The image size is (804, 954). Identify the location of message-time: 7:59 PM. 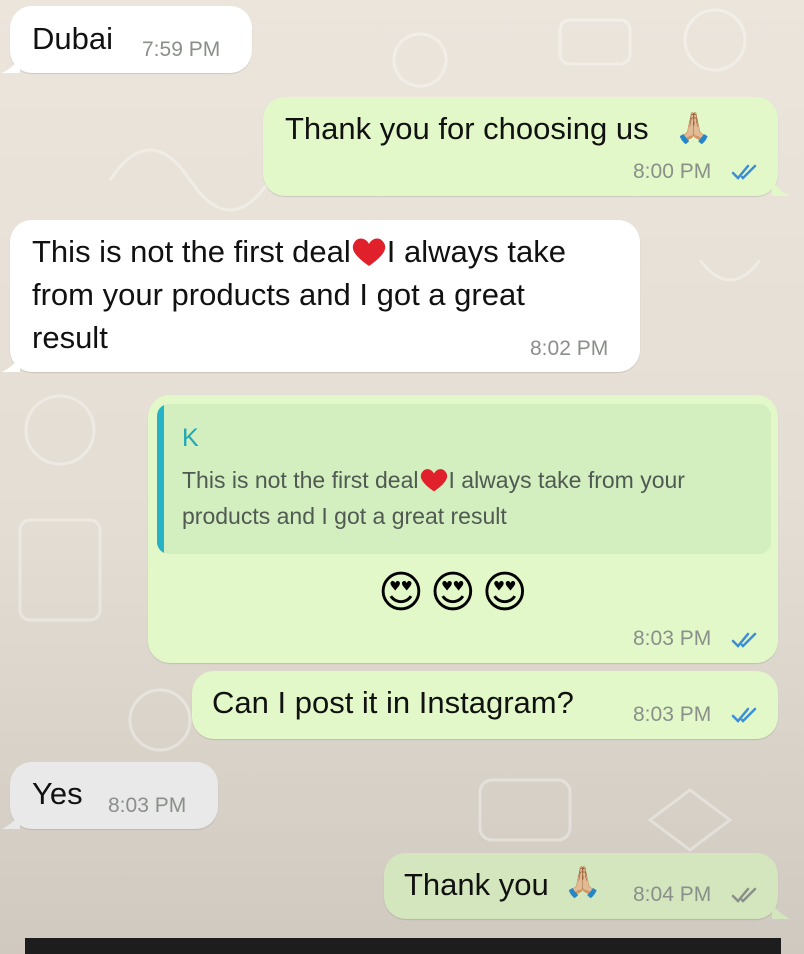
(181, 49).